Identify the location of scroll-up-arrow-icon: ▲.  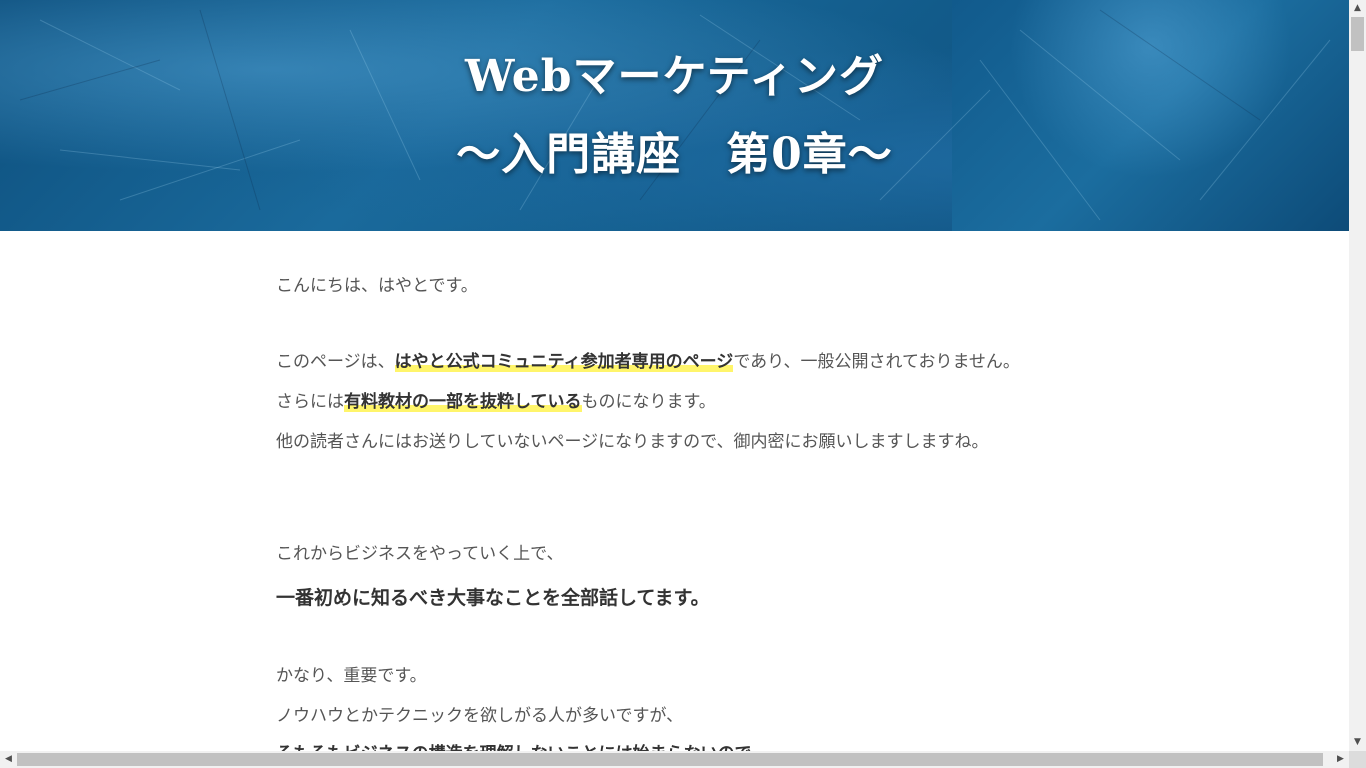
(1357, 8).